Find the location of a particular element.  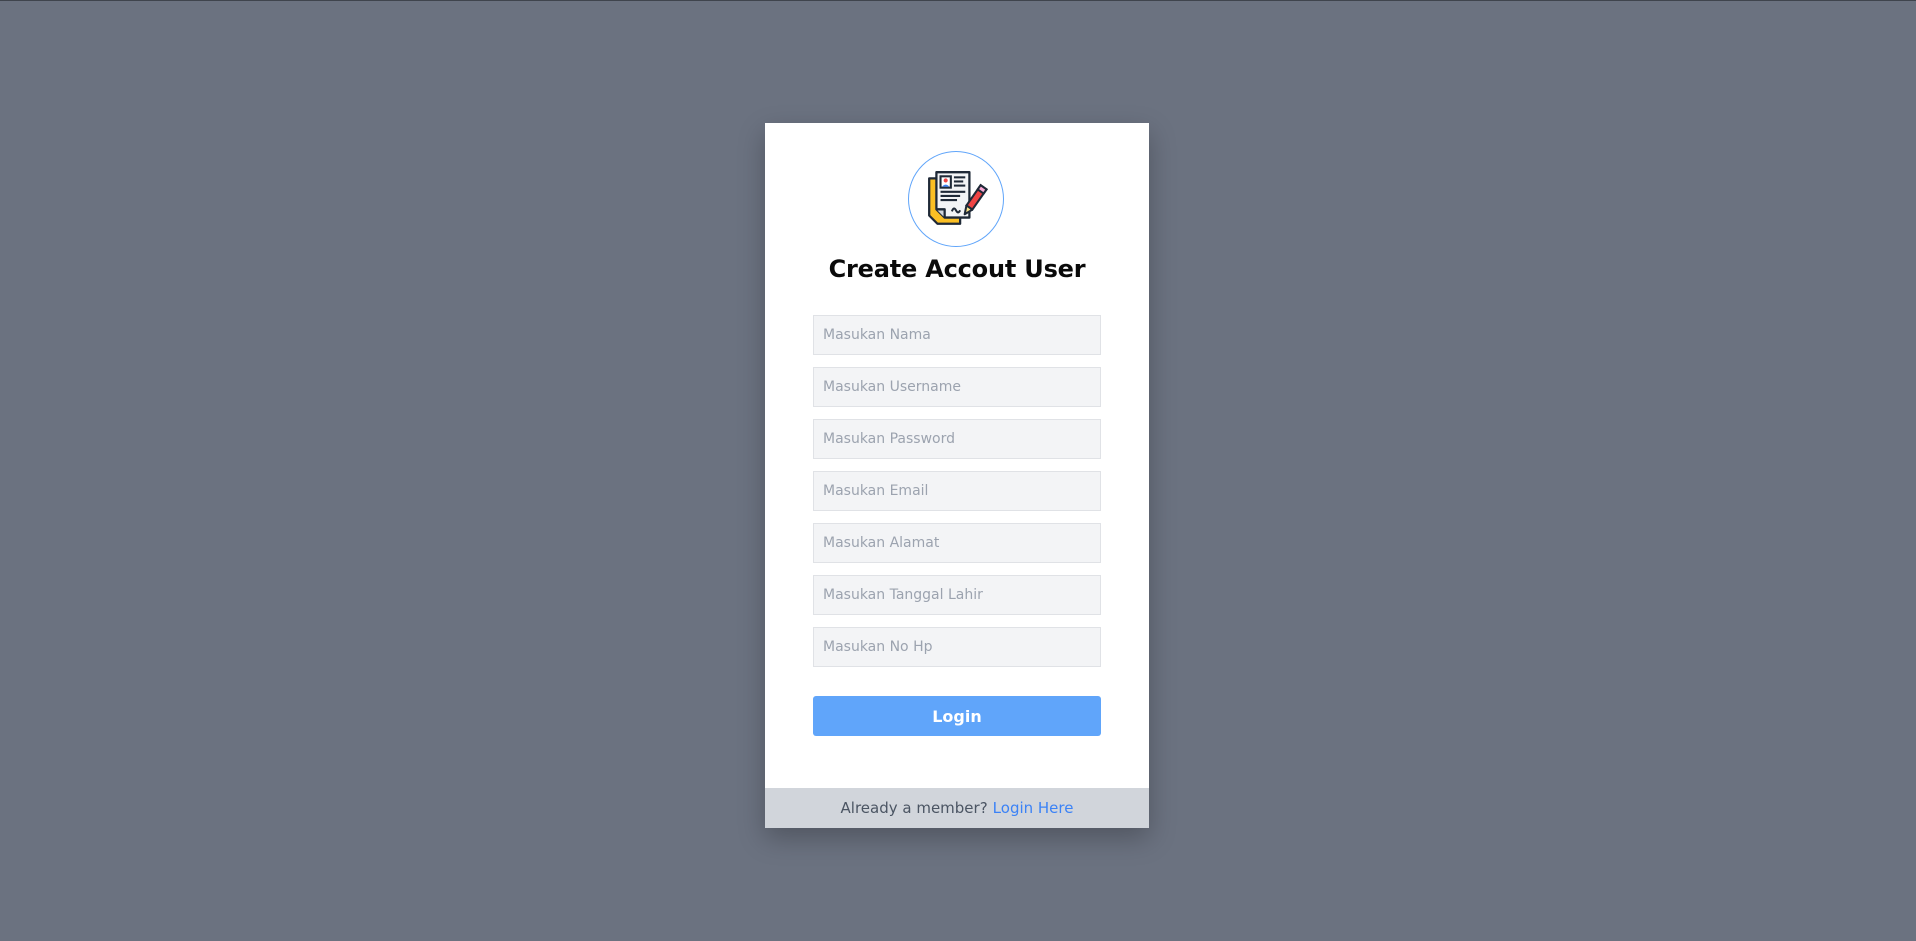

username-field is located at coordinates (957, 387).